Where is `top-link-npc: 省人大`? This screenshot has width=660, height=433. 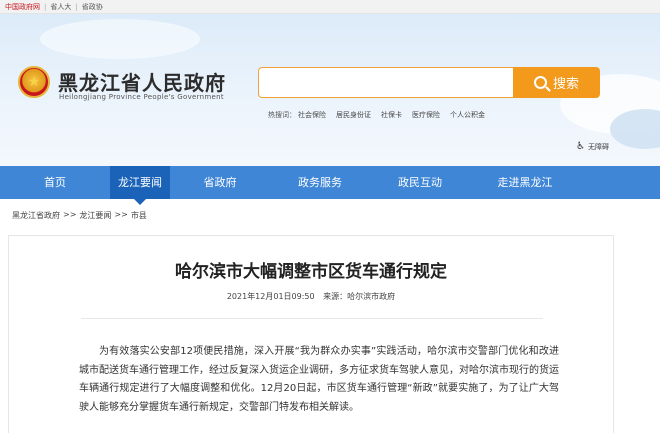 top-link-npc: 省人大 is located at coordinates (60, 7).